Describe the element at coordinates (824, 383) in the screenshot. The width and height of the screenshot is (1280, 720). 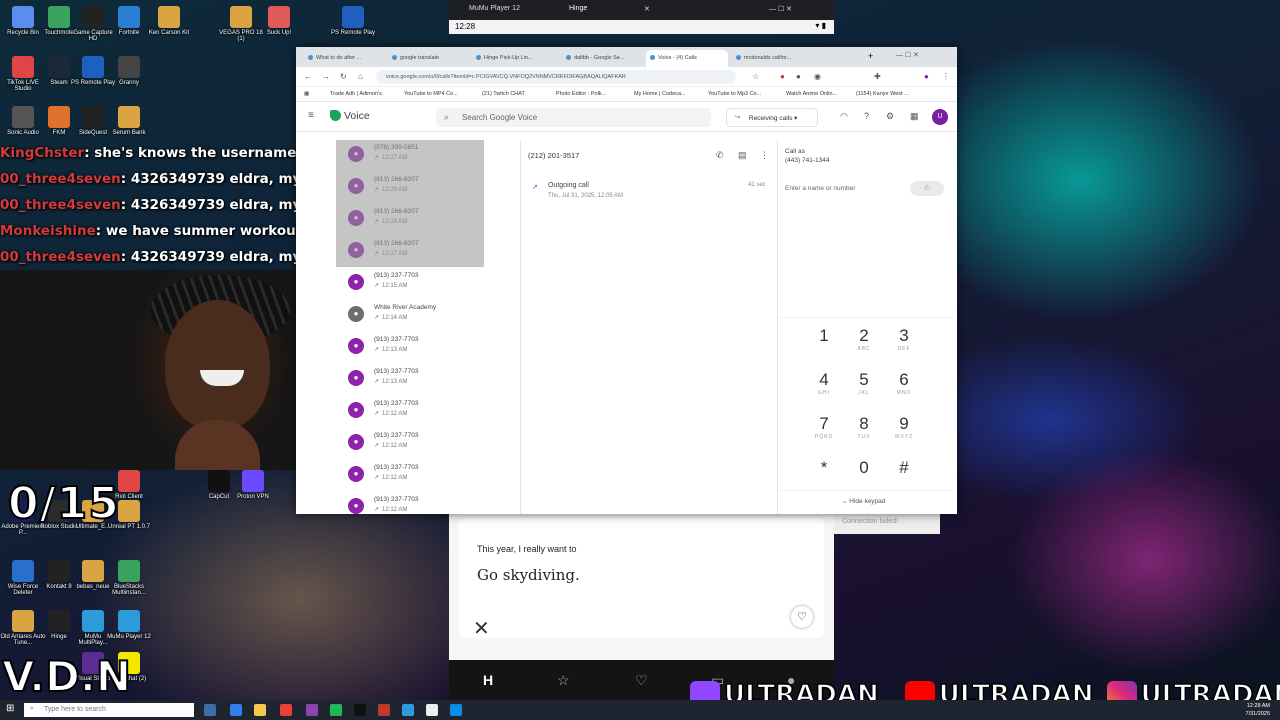
I see `keypad-key: 4 GHI` at that location.